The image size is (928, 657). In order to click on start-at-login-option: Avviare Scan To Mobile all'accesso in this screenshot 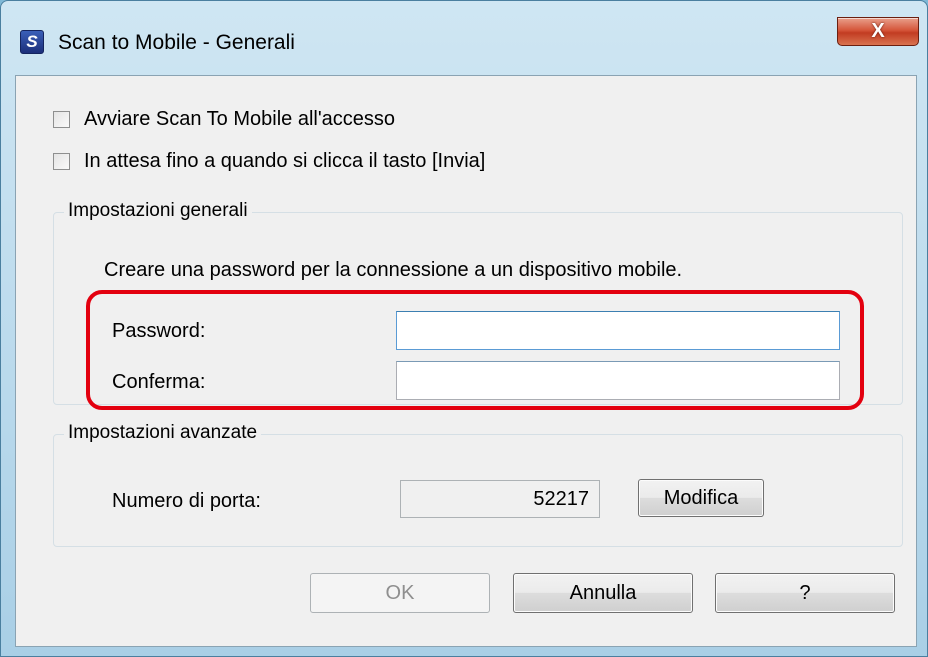, I will do `click(224, 119)`.